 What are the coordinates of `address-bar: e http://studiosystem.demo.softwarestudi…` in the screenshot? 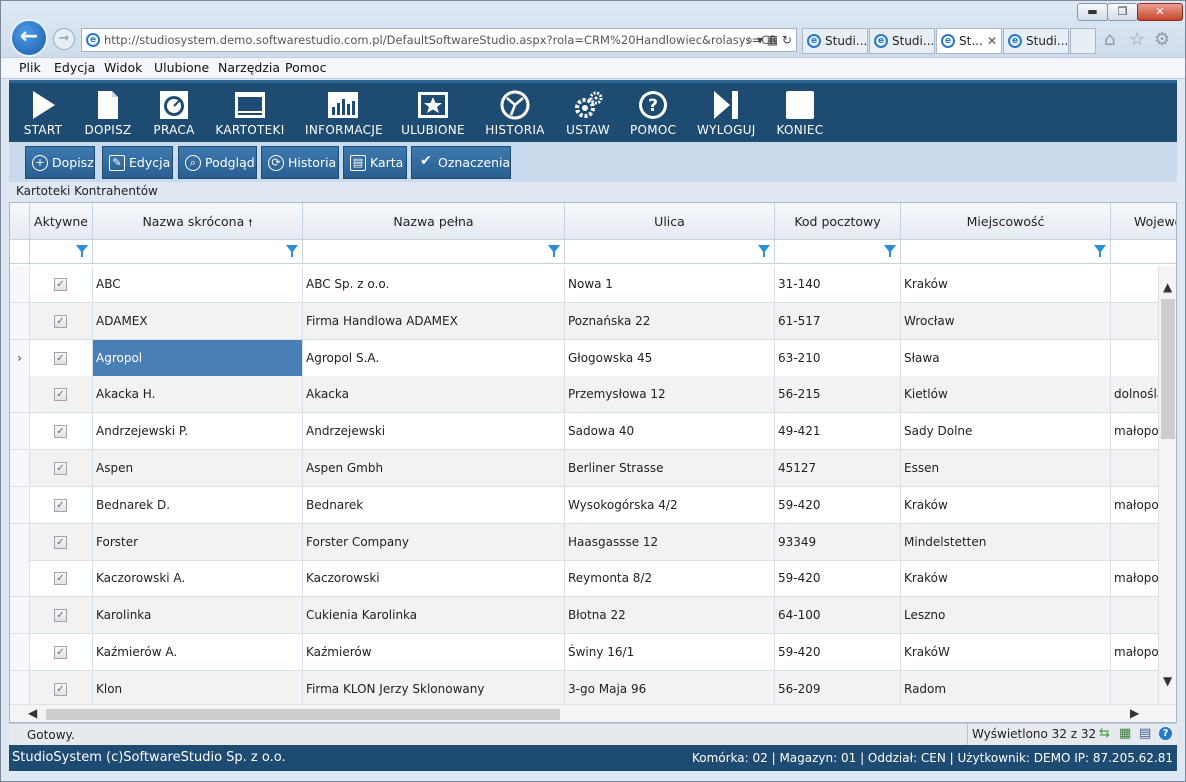 It's located at (439, 40).